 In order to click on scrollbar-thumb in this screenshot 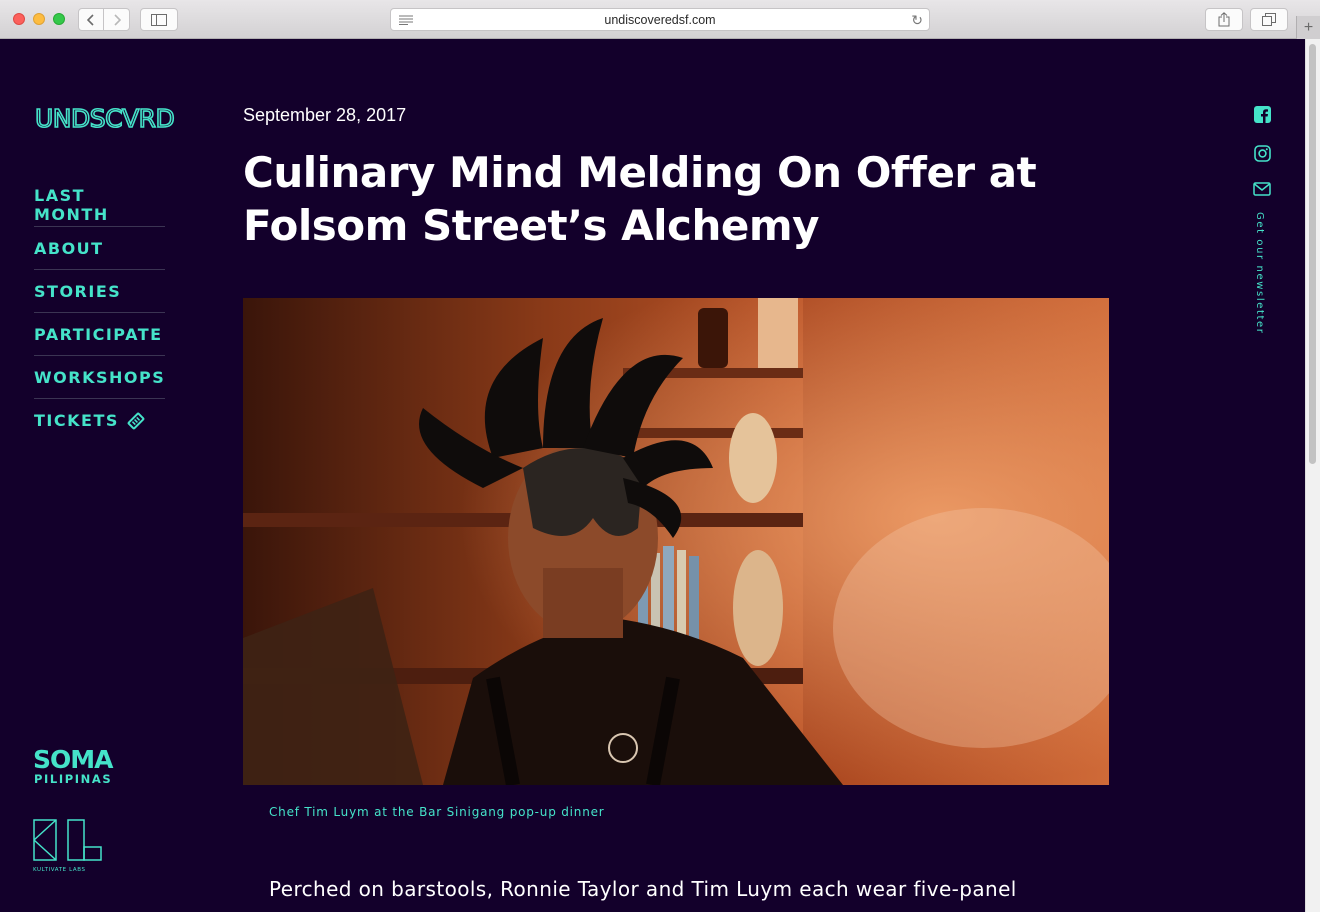, I will do `click(1312, 254)`.